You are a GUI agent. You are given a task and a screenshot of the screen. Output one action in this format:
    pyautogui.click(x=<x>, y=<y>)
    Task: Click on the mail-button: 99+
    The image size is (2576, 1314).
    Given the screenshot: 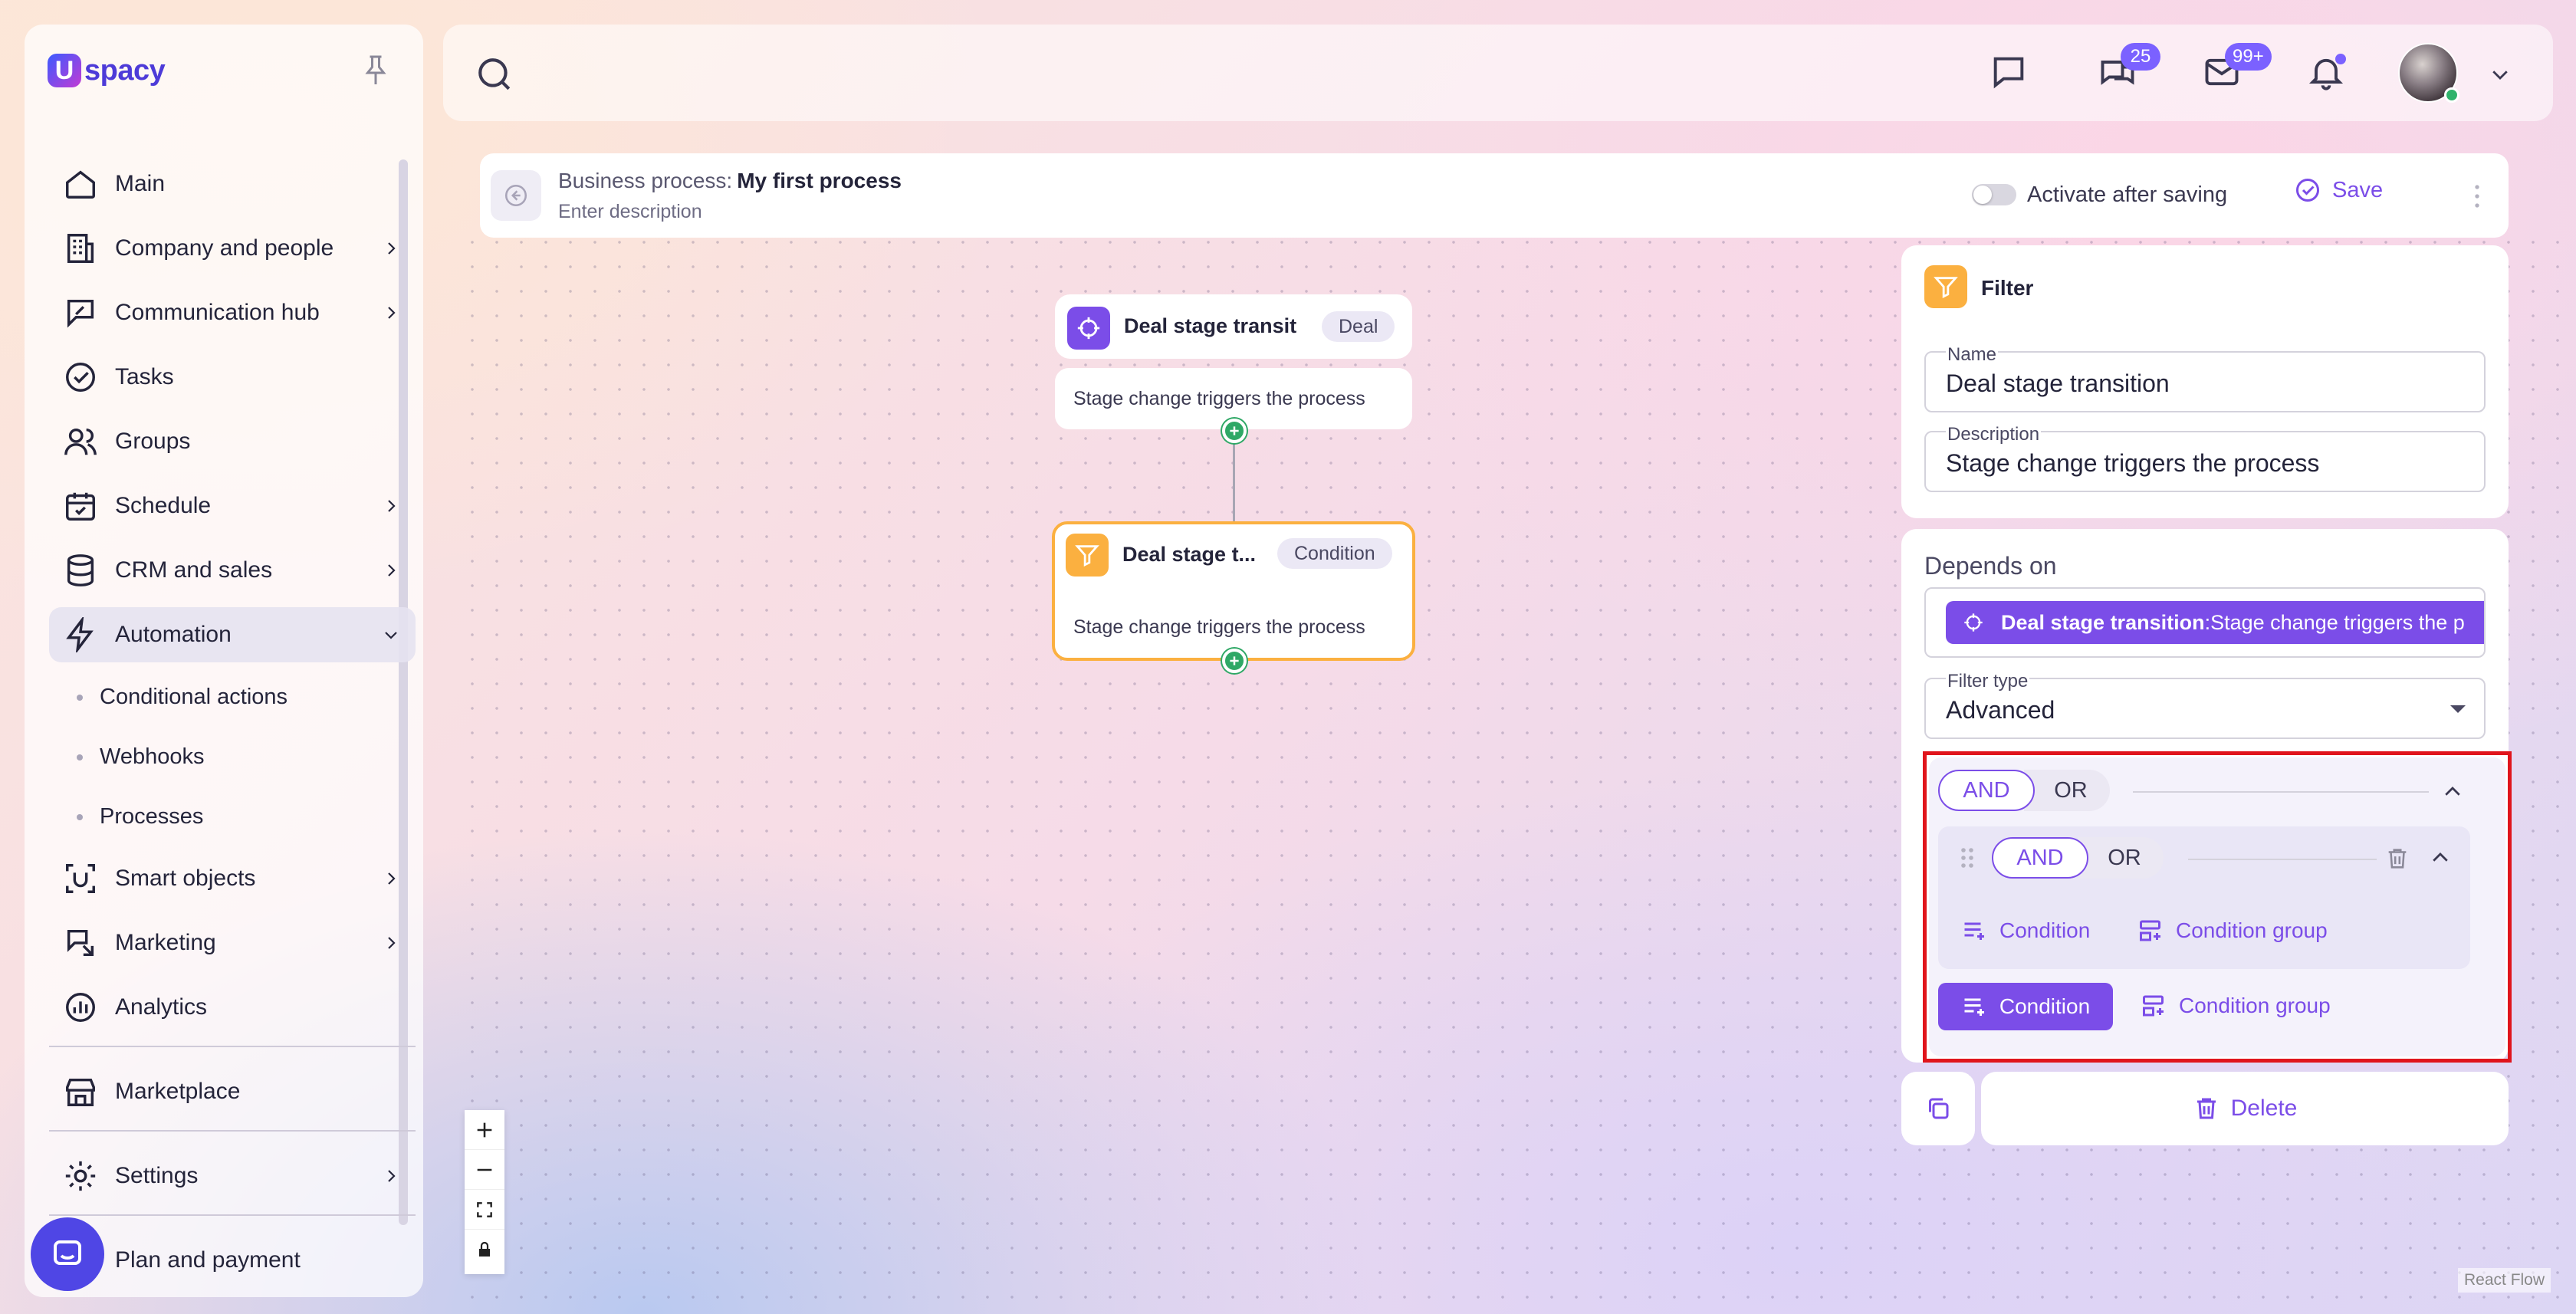 What is the action you would take?
    pyautogui.click(x=2237, y=67)
    